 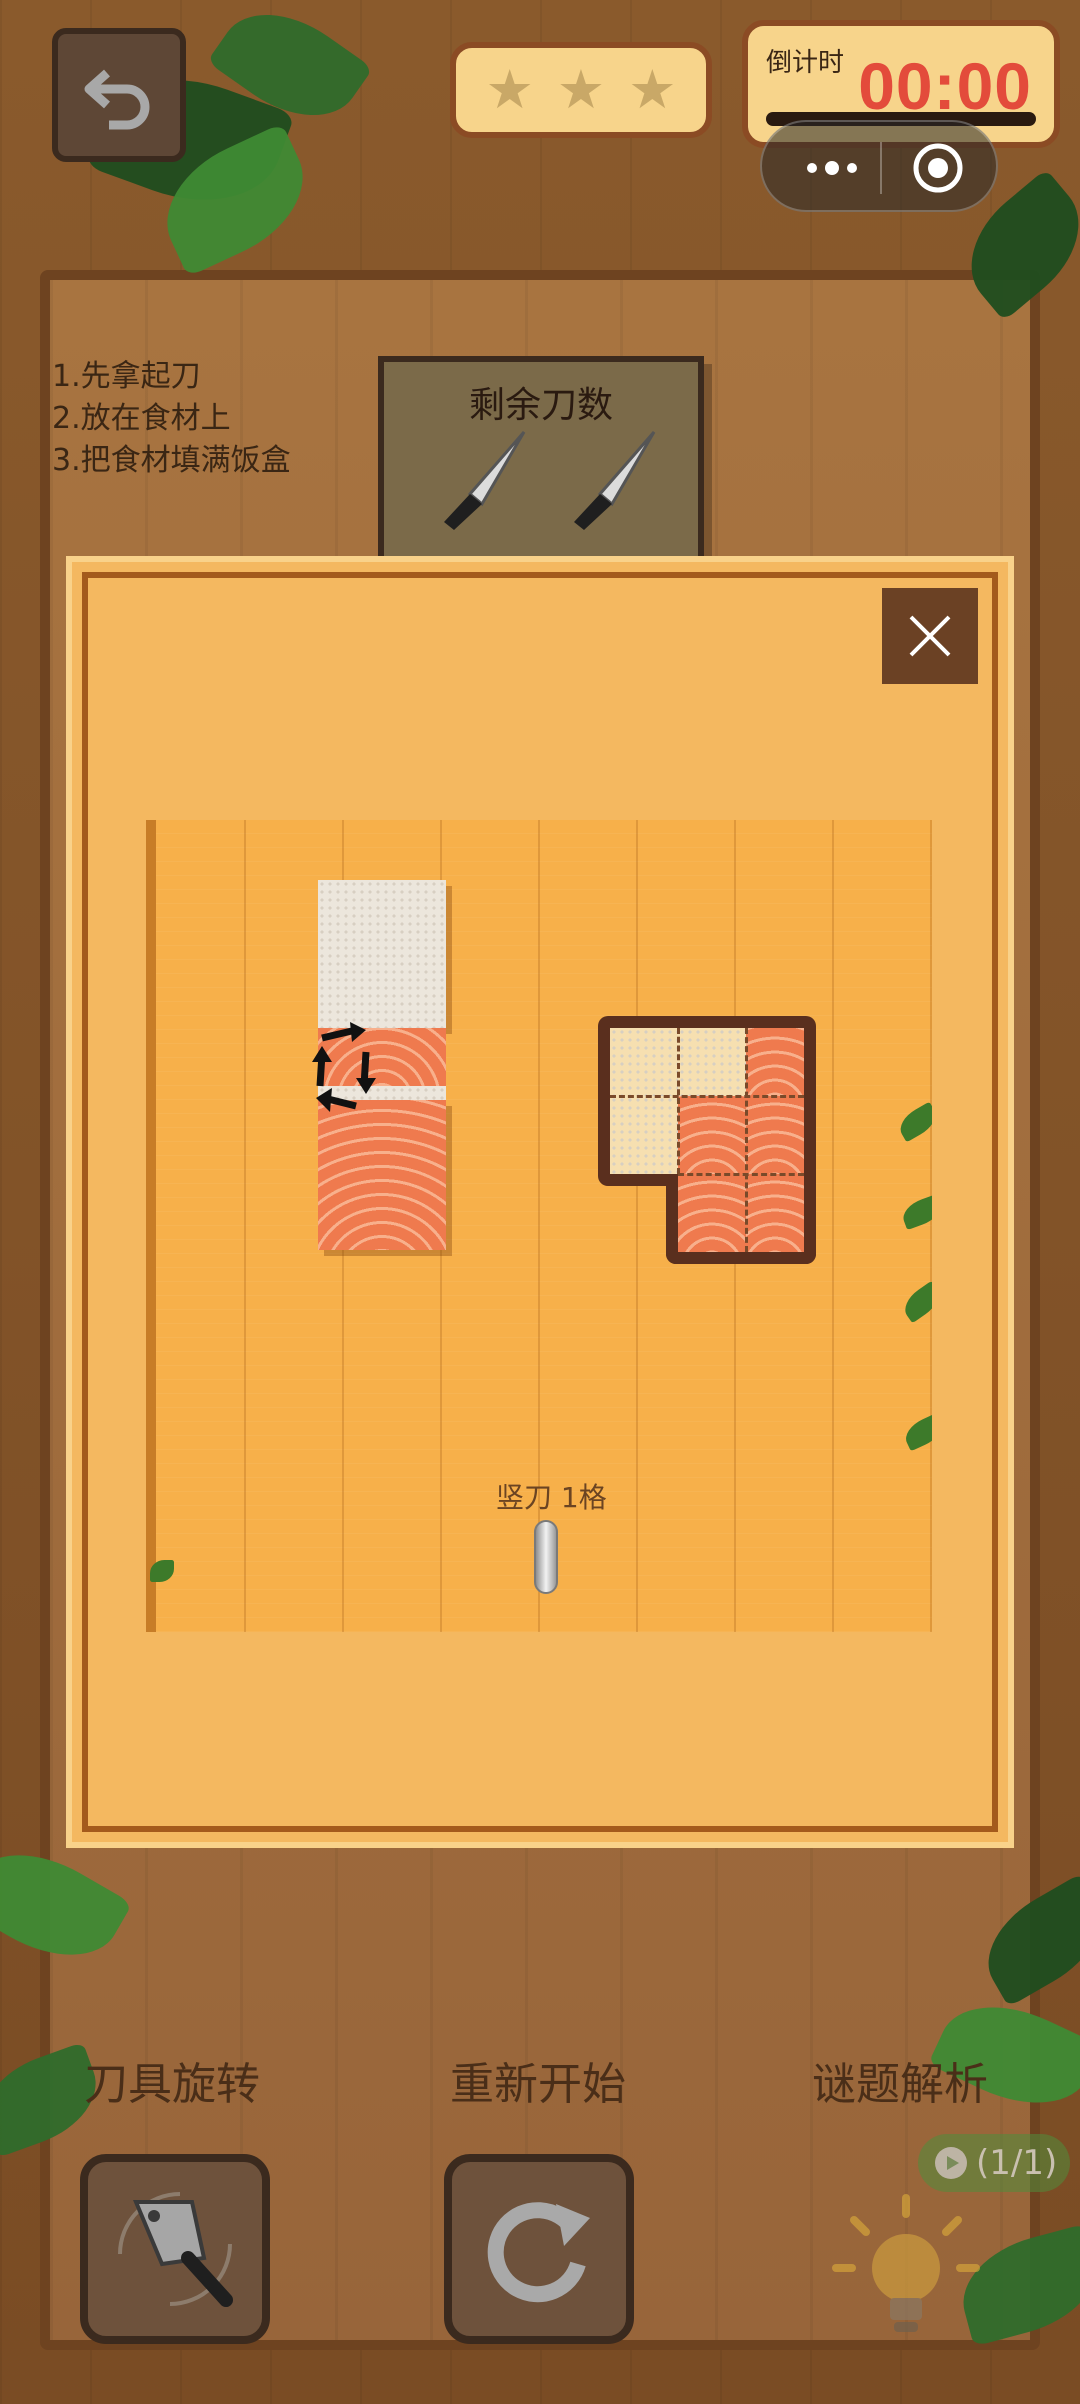 I want to click on refresh-icon, so click(x=538, y=2252).